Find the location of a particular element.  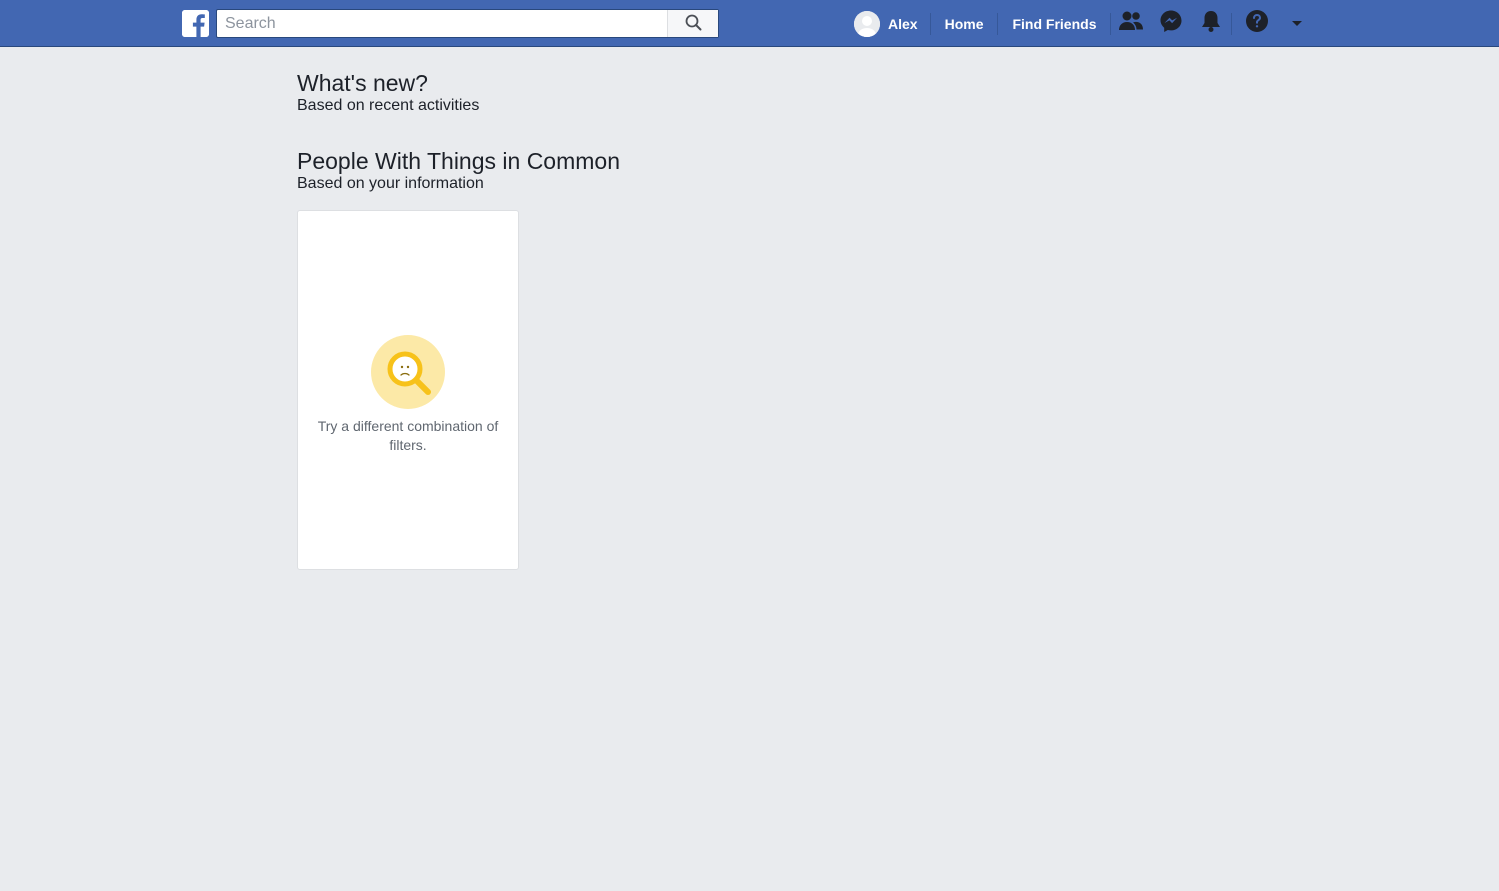

top-bar: Alex Home Find Friends is located at coordinates (749, 23).